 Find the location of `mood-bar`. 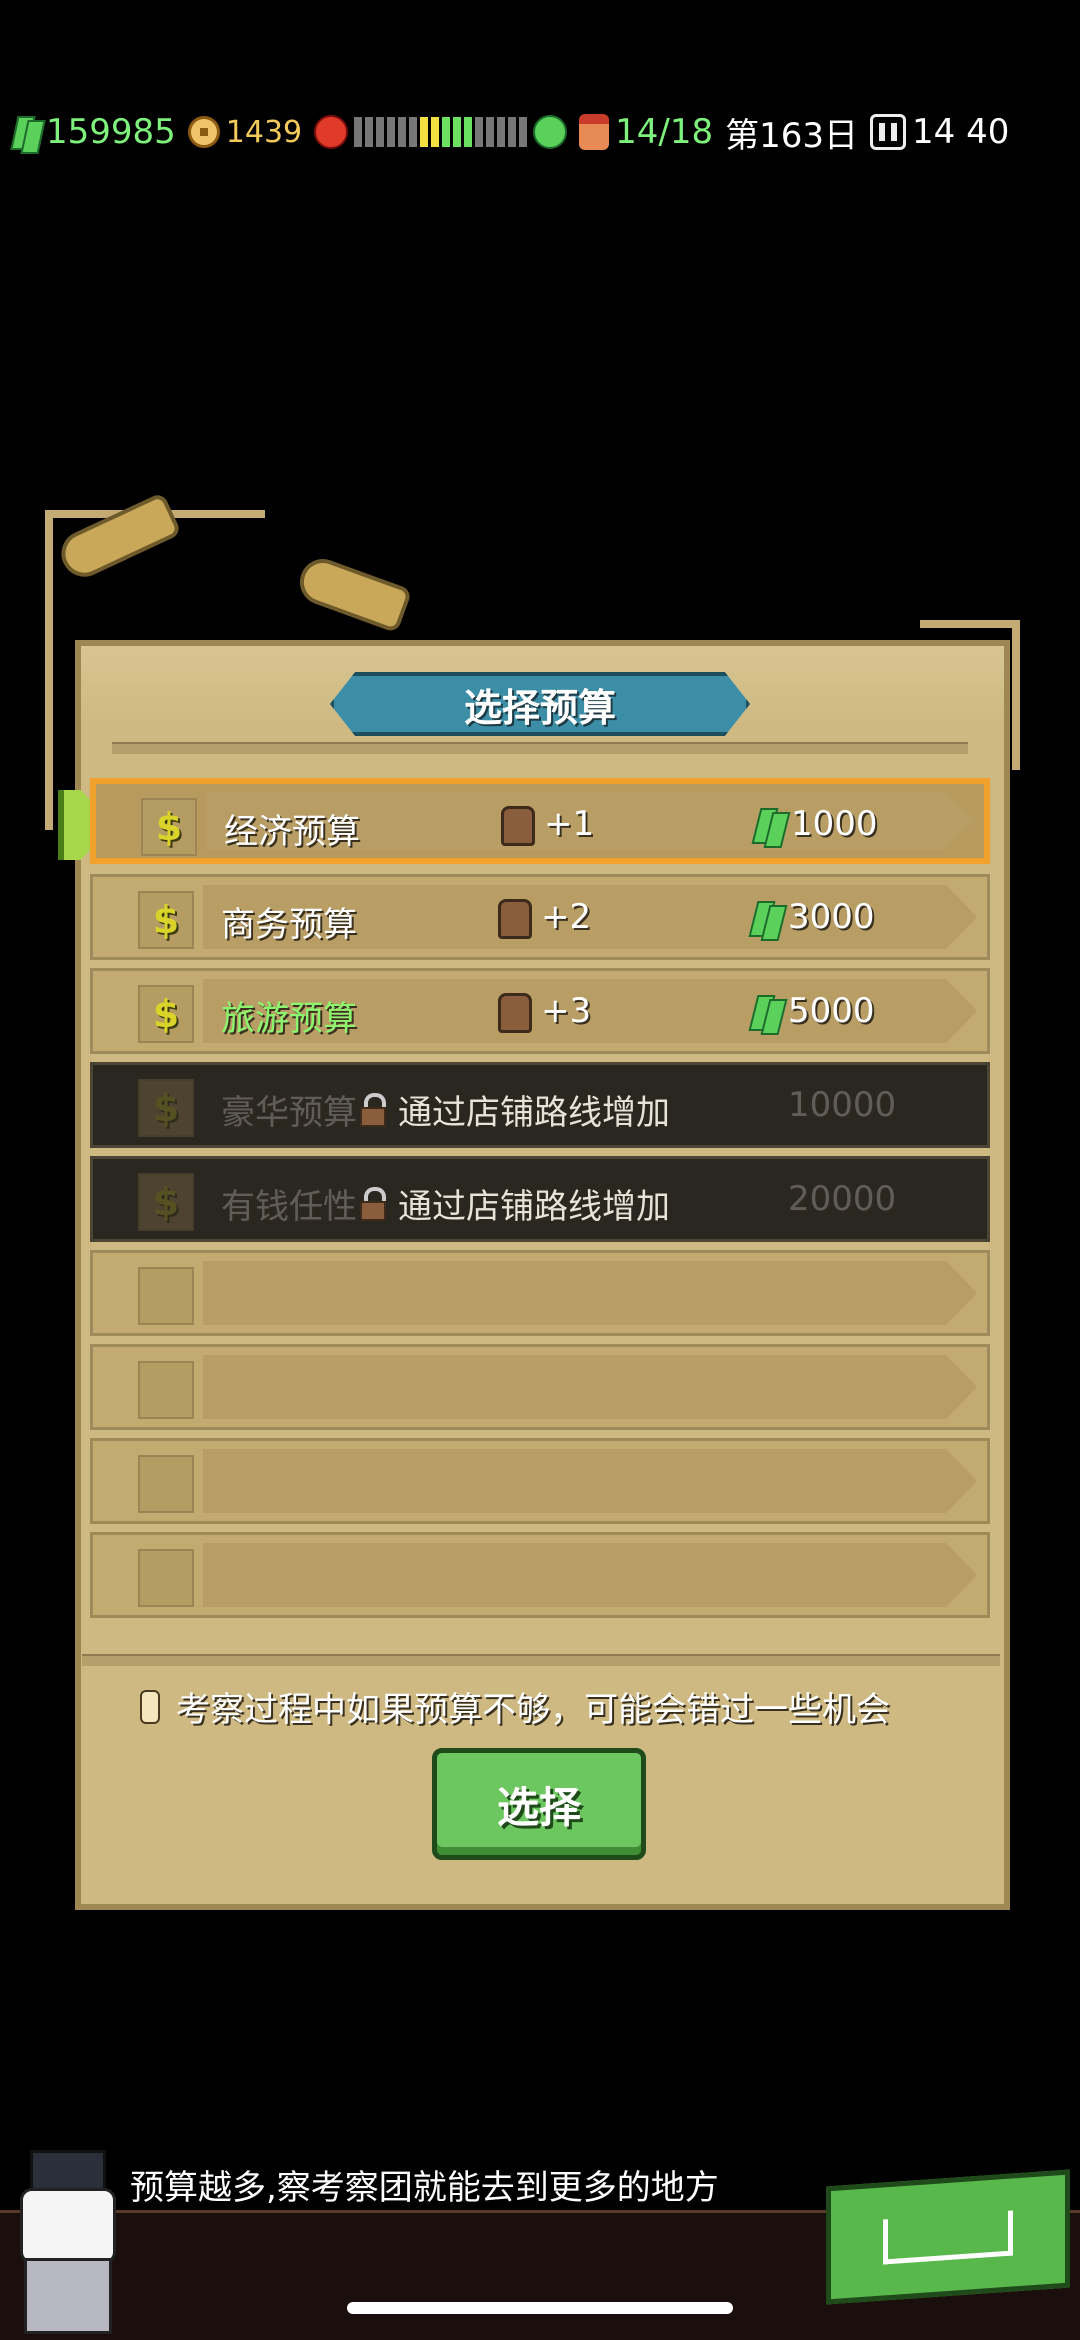

mood-bar is located at coordinates (441, 132).